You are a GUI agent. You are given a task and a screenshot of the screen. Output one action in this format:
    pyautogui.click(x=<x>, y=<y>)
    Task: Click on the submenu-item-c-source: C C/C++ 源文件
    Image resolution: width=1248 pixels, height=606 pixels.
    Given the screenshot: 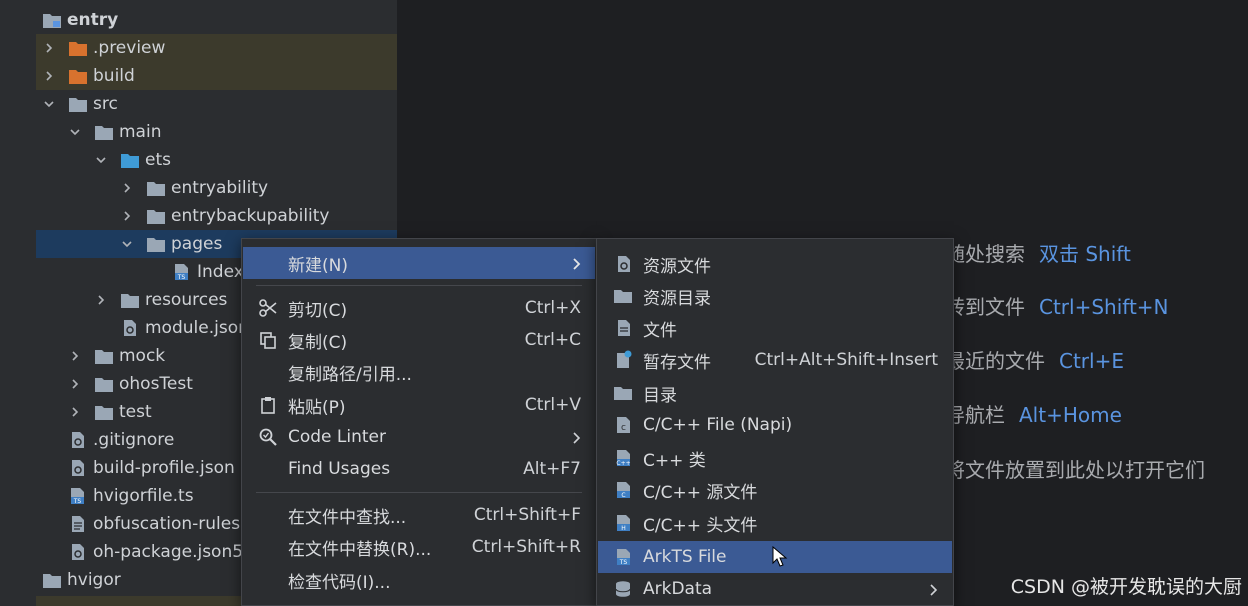 What is the action you would take?
    pyautogui.click(x=775, y=490)
    